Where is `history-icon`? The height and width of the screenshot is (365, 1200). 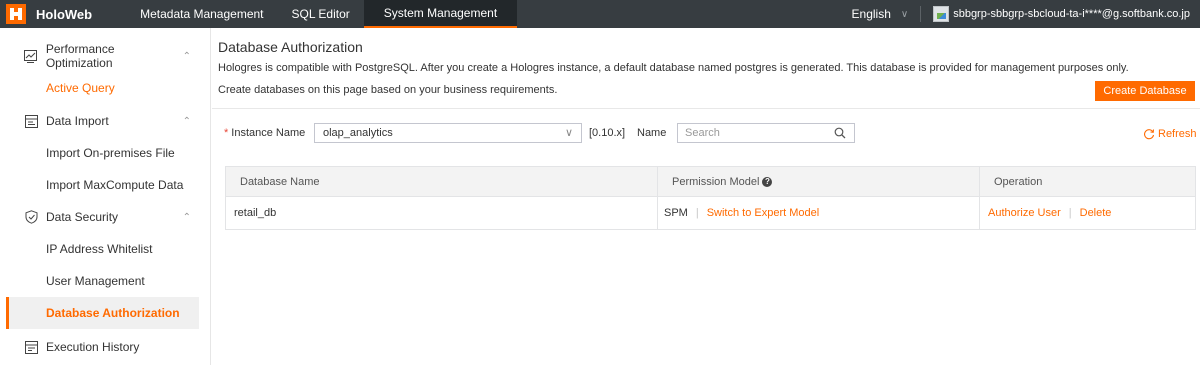 history-icon is located at coordinates (31, 347).